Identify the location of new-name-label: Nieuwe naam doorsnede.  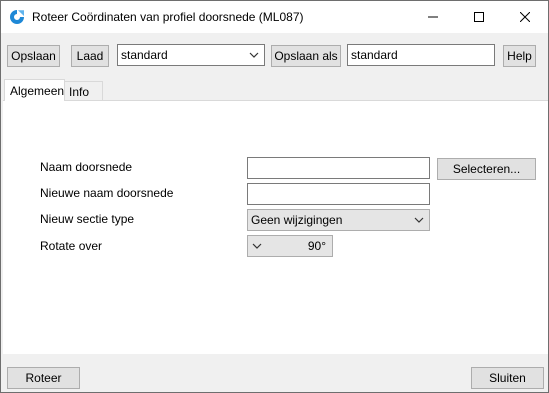
(107, 193).